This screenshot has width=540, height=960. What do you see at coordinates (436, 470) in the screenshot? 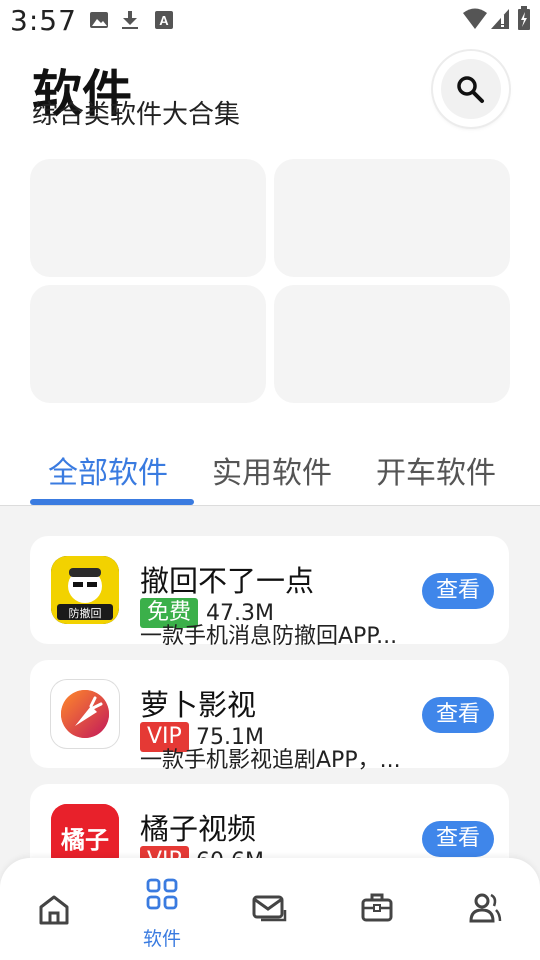
I see `tab-driving-software: 开车软件` at bounding box center [436, 470].